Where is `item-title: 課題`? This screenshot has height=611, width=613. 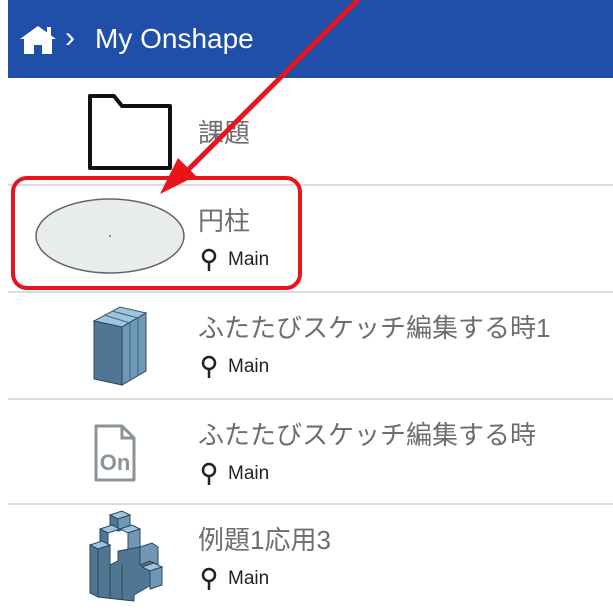 item-title: 課題 is located at coordinates (224, 133).